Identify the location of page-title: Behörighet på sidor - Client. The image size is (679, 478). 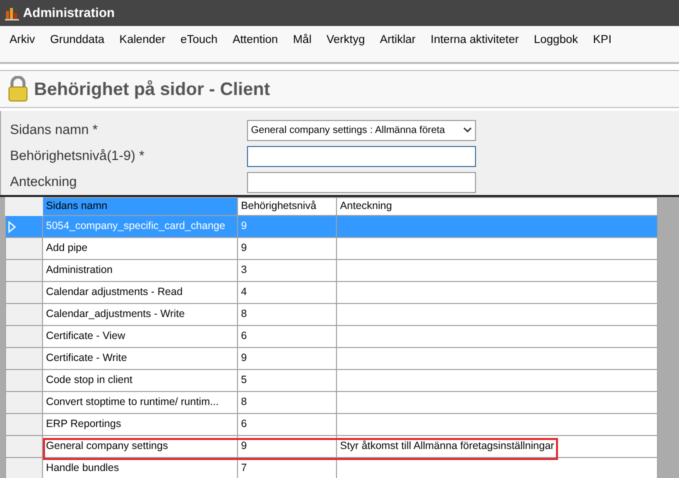
(152, 89).